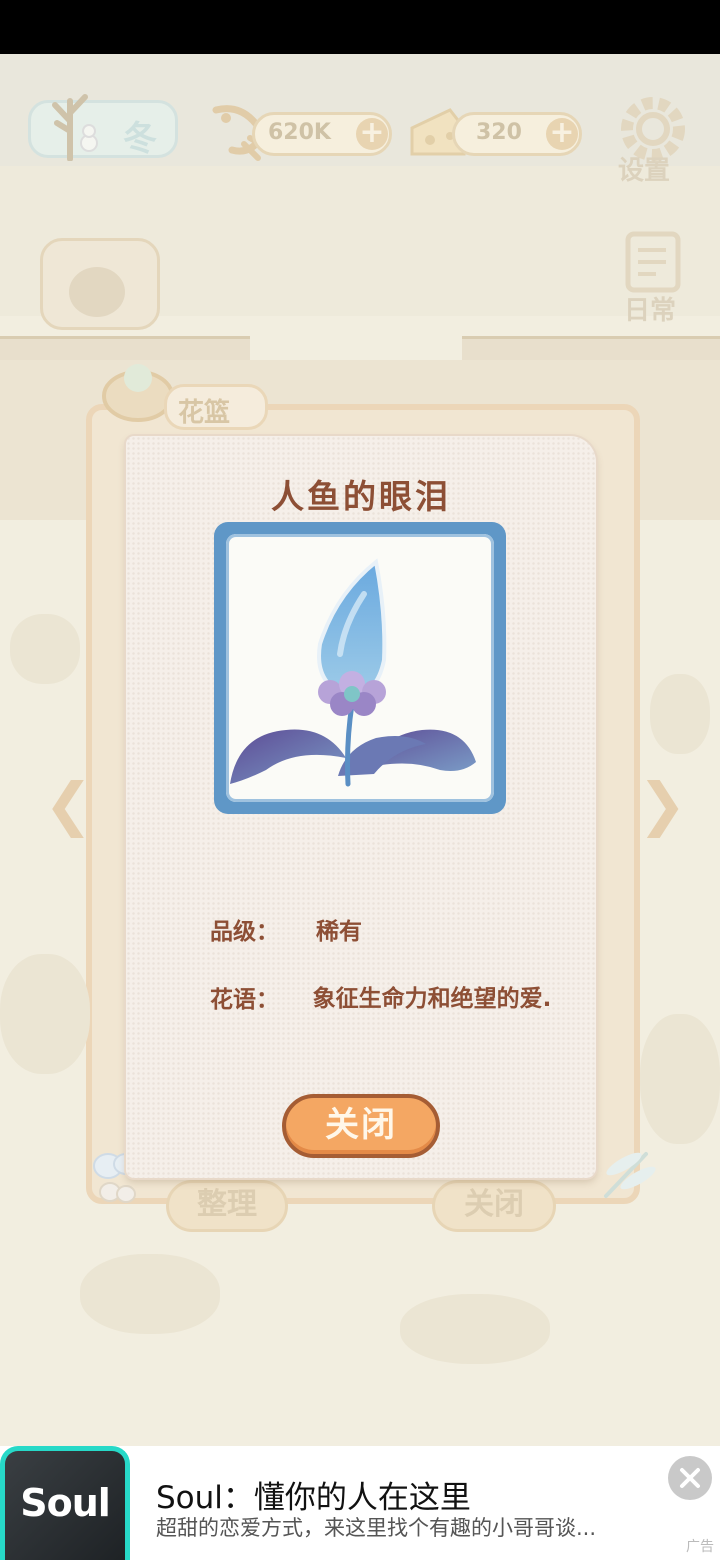 This screenshot has width=720, height=1560. Describe the element at coordinates (562, 134) in the screenshot. I see `add-cheese-button: +` at that location.